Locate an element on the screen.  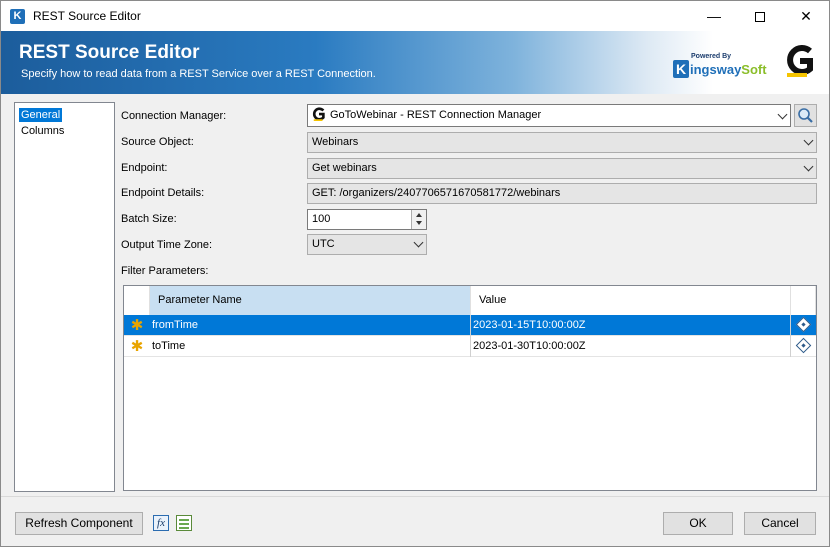
maximize-button is located at coordinates (760, 16).